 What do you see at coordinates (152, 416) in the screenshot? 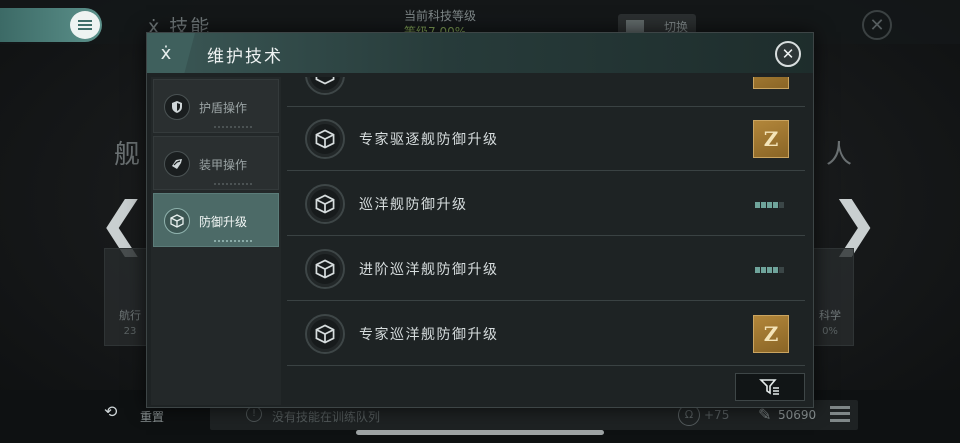
I see `reset-button: 重置` at bounding box center [152, 416].